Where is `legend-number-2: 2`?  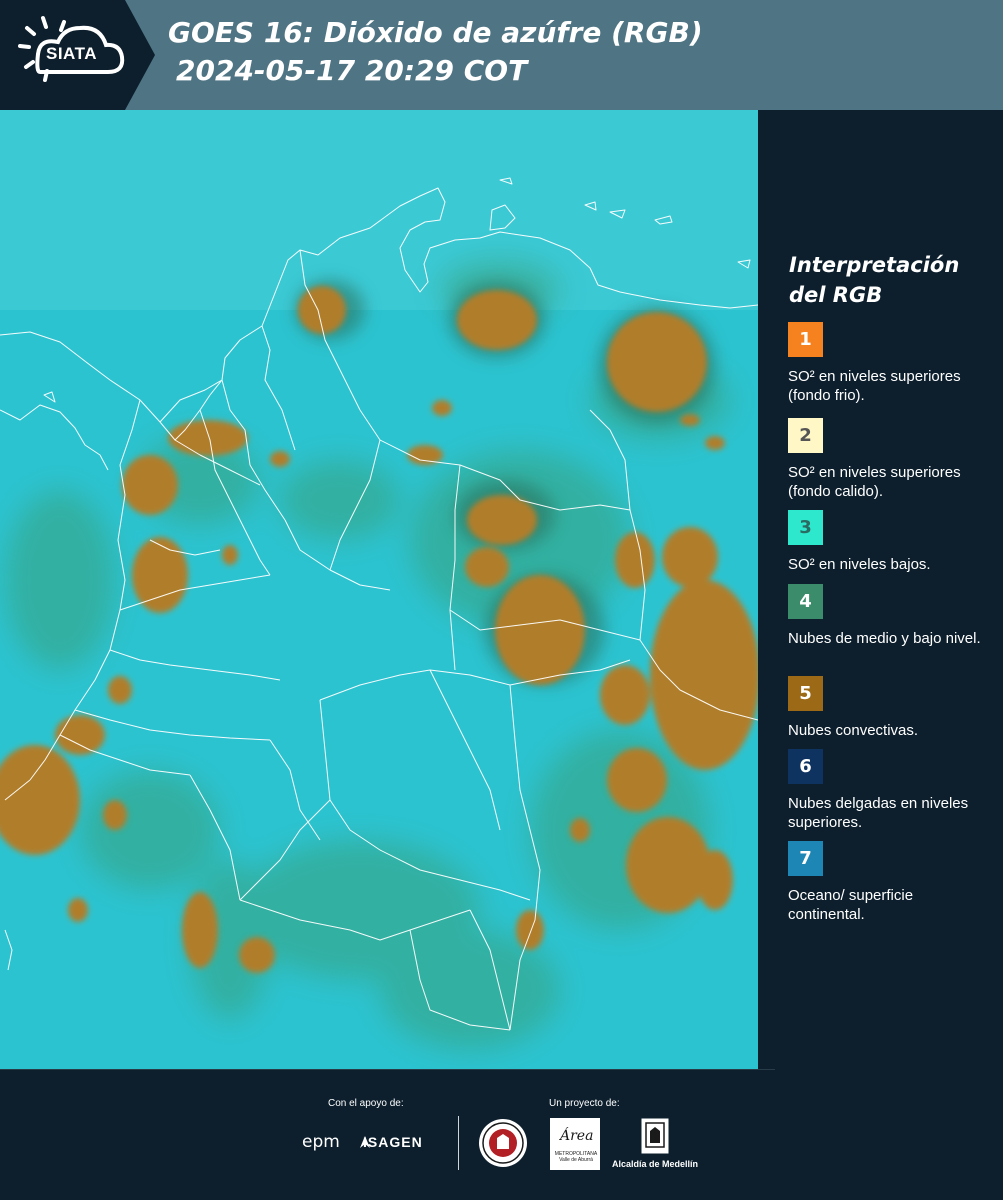
legend-number-2: 2 is located at coordinates (805, 435).